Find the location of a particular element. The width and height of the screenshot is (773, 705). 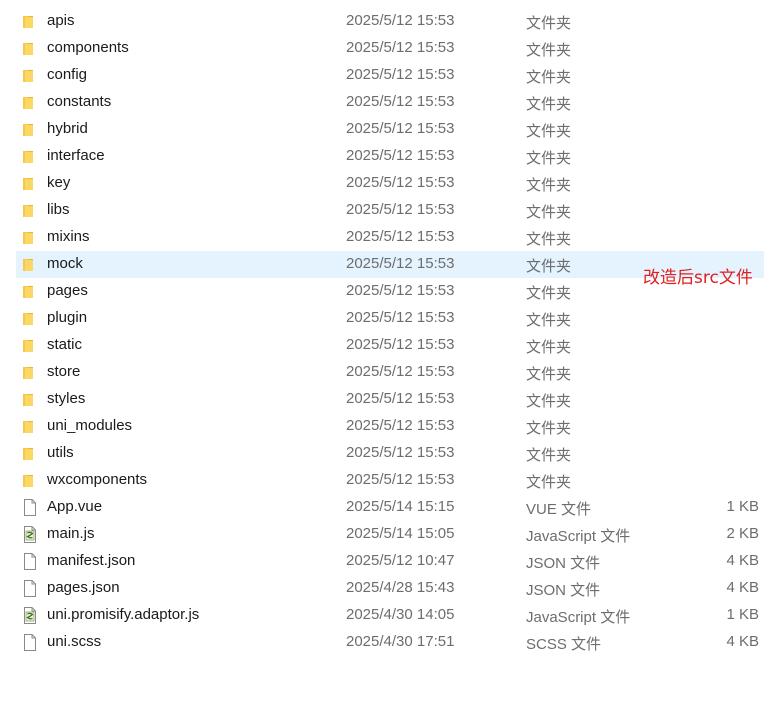

file-row: components 2025/5/12 15:53 文件夹 is located at coordinates (390, 48).